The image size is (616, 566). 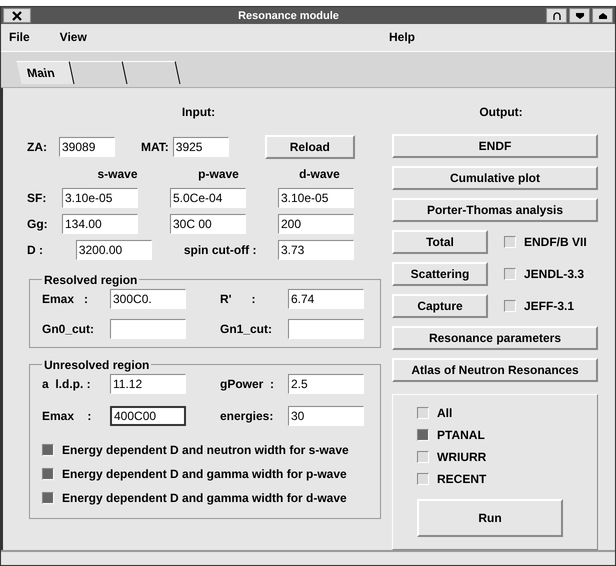 I want to click on field-label: Gn1_cut:, so click(x=247, y=329).